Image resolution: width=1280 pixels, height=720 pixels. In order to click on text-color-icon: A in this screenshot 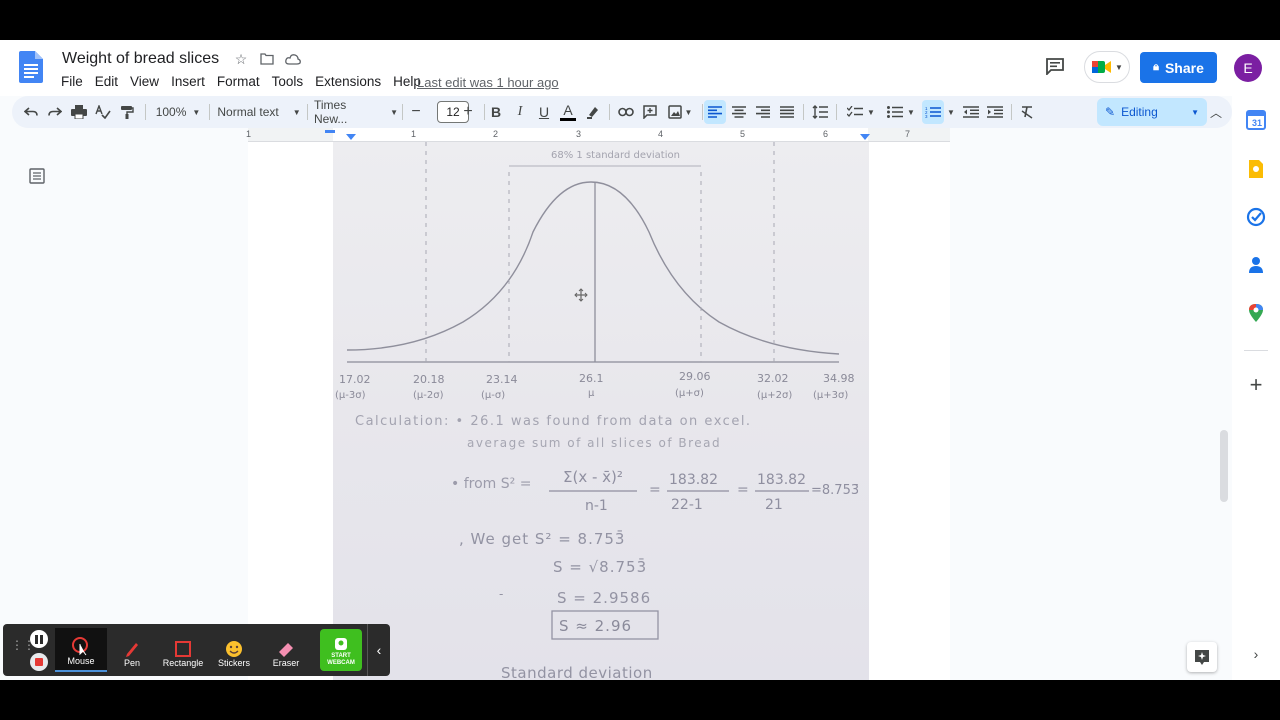, I will do `click(568, 112)`.